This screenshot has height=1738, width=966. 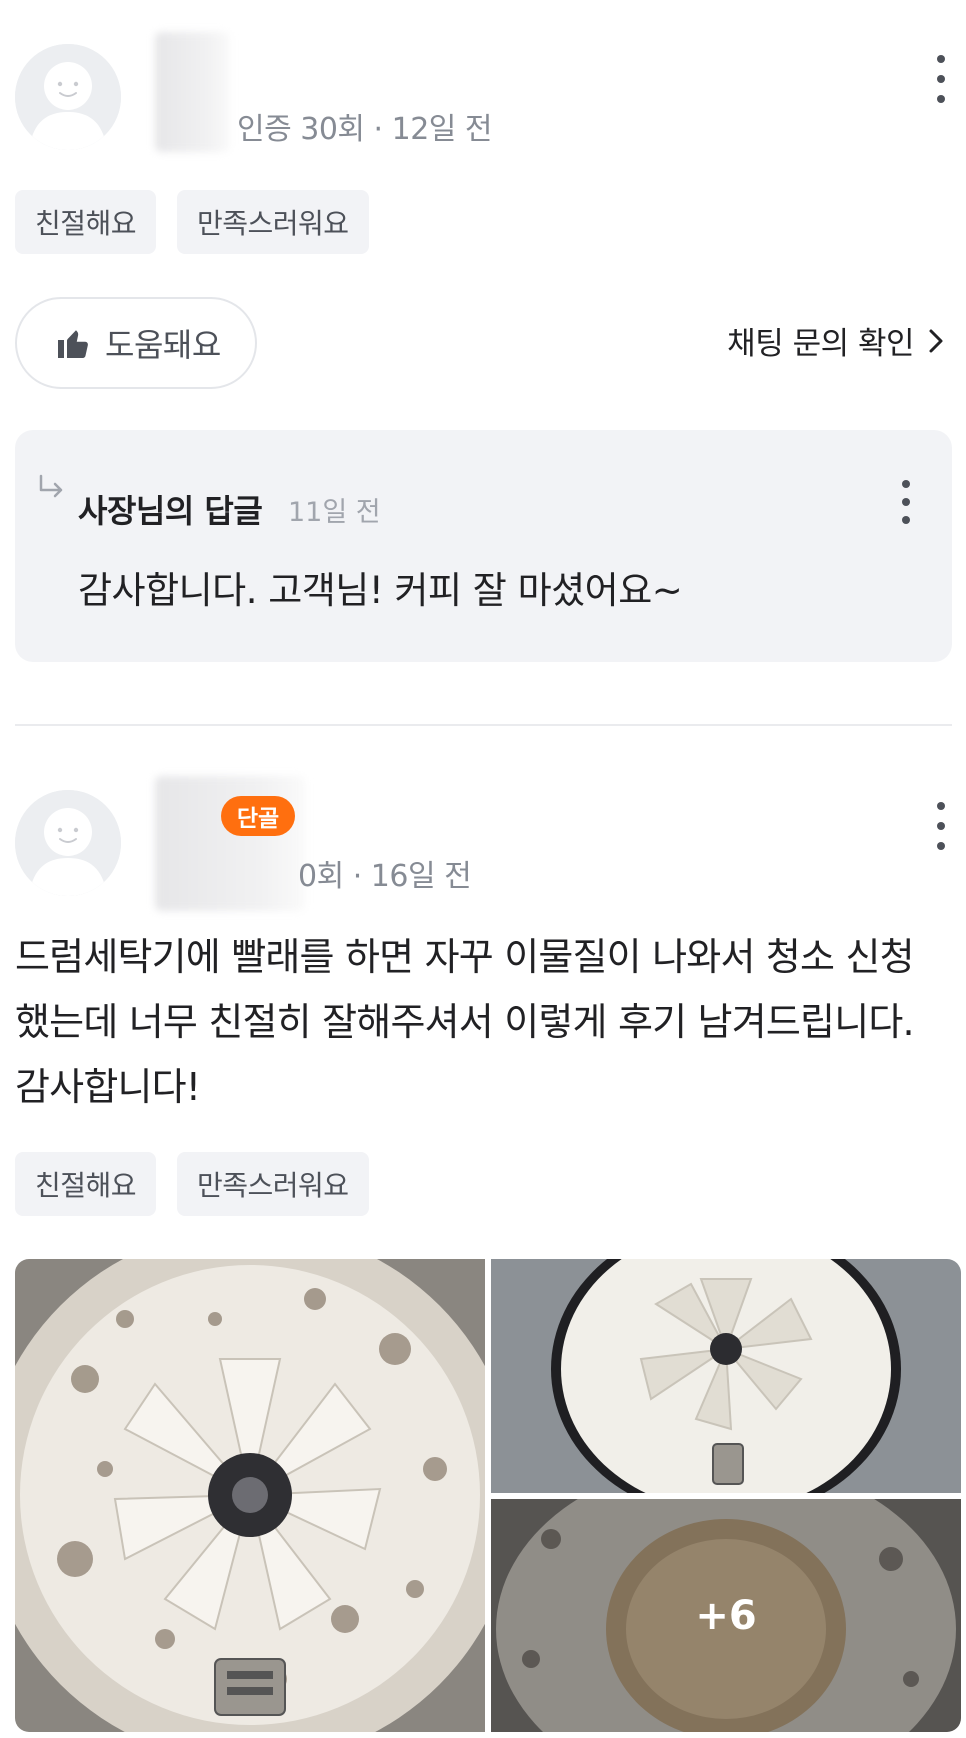 I want to click on regular-customer-badge: 단골, so click(x=258, y=816).